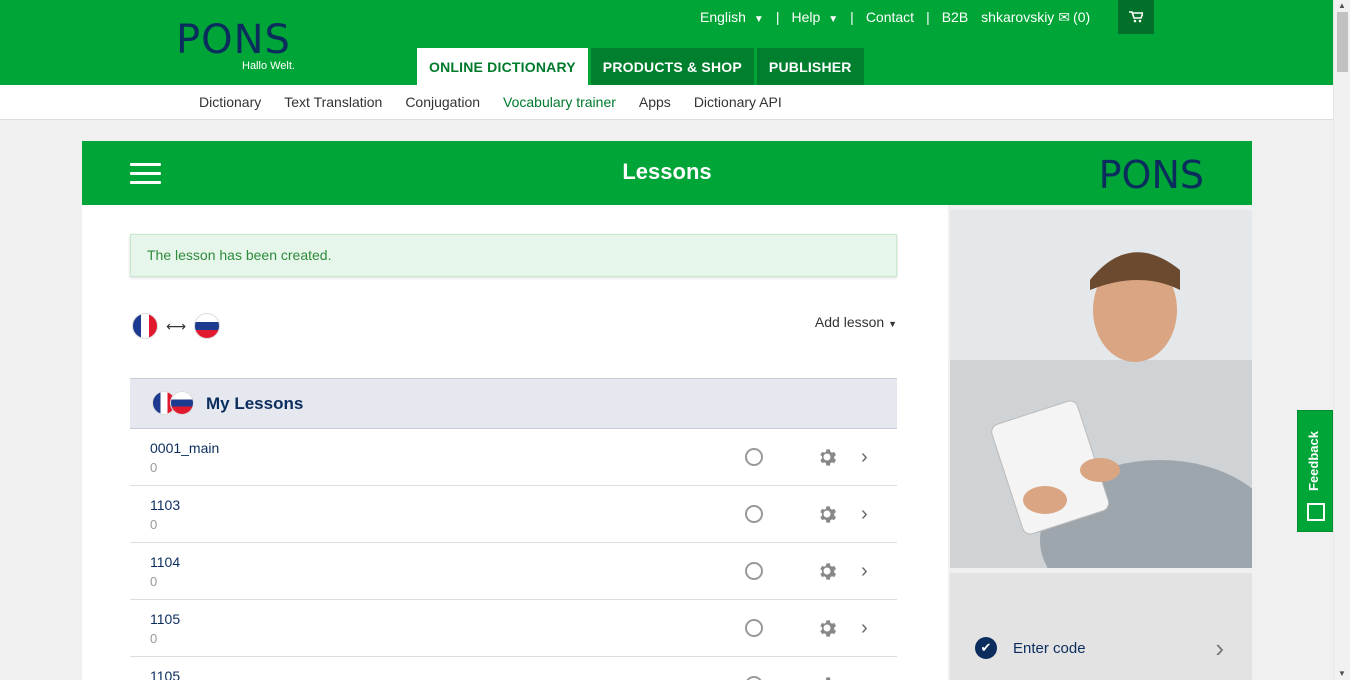 Image resolution: width=1350 pixels, height=680 pixels. Describe the element at coordinates (165, 562) in the screenshot. I see `lesson-name: 1104` at that location.